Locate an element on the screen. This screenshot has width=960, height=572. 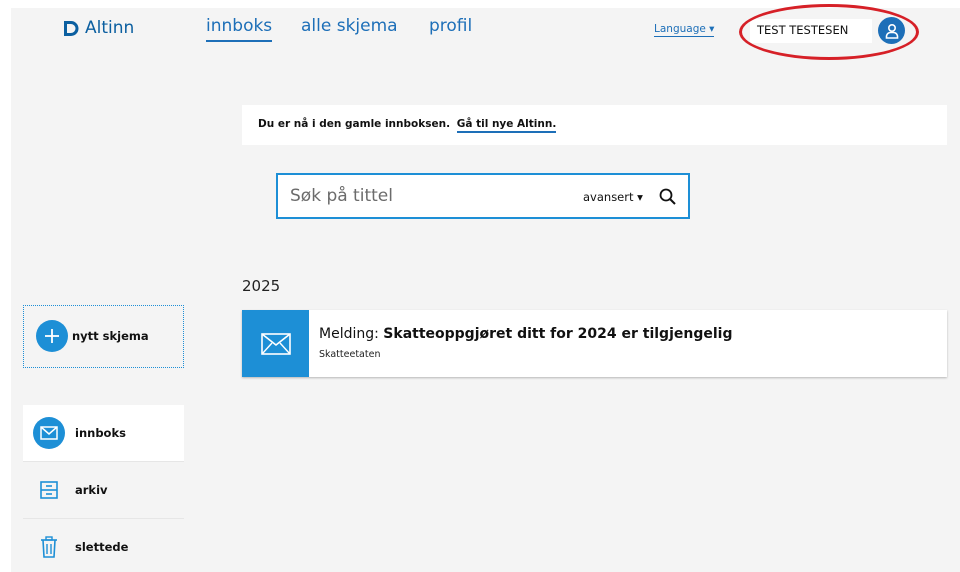
advanced-search-toggle: avansert ▾ is located at coordinates (613, 197).